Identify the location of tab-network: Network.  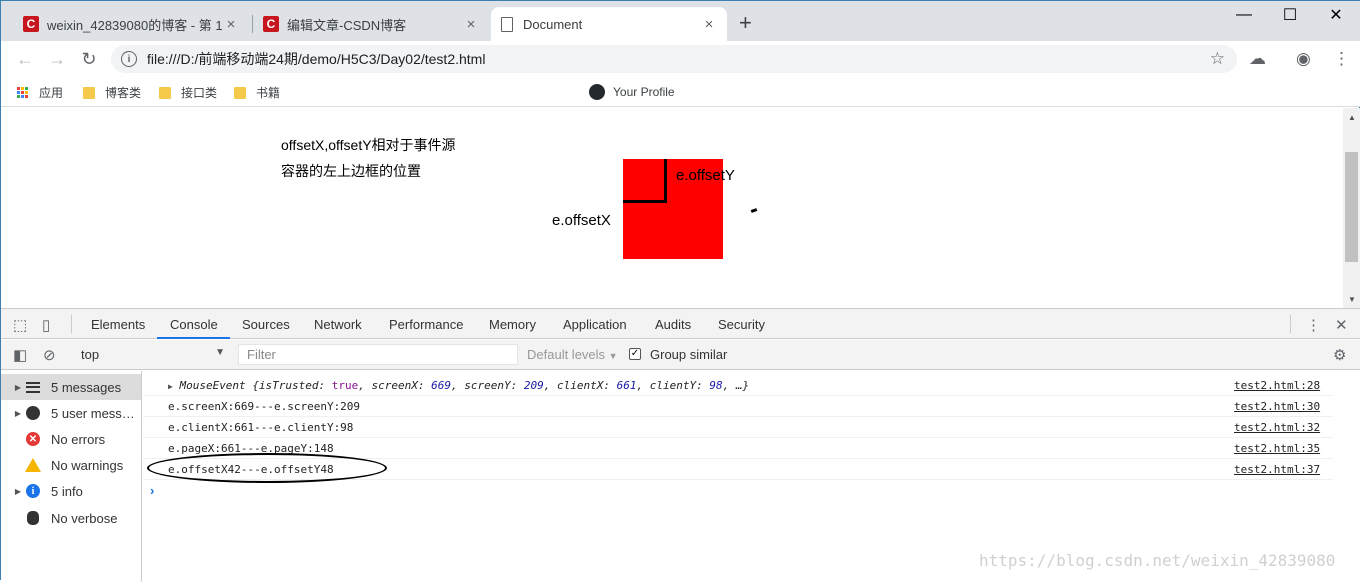
(338, 324).